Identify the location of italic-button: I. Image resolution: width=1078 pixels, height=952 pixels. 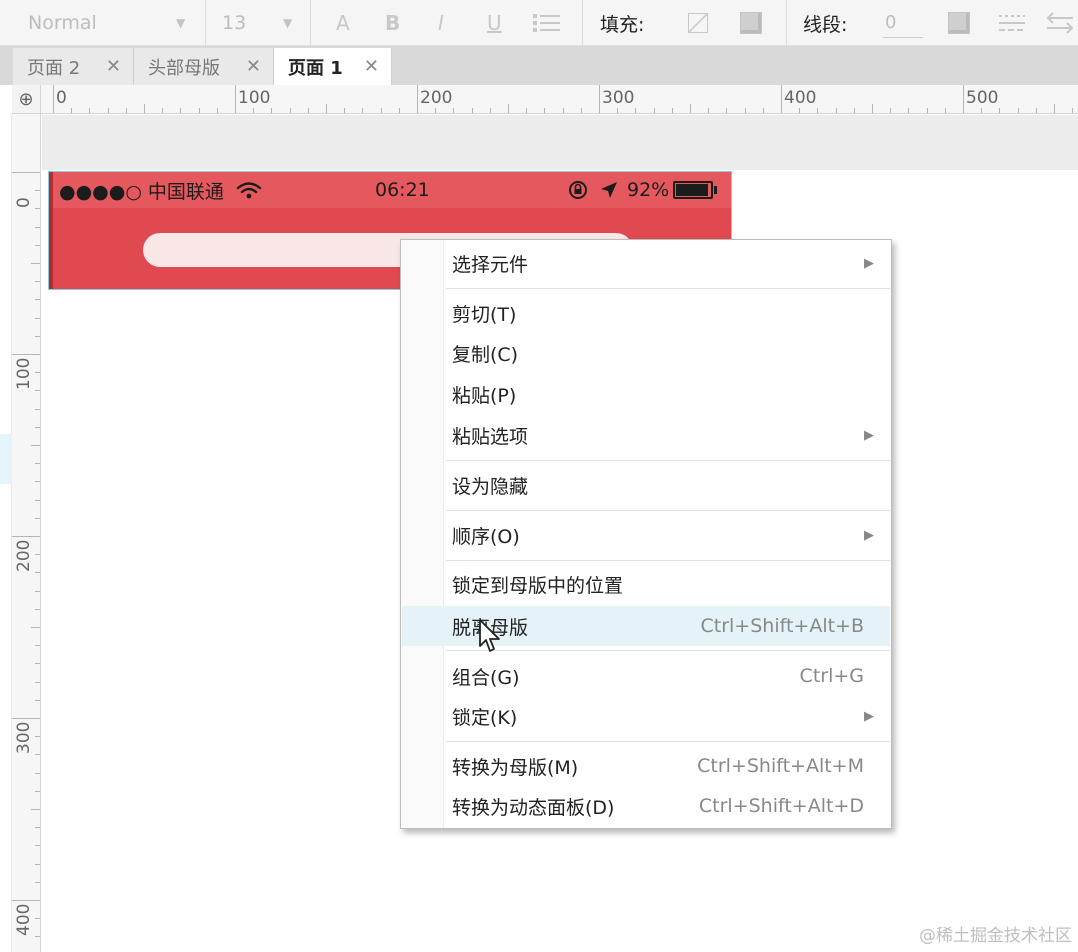
(441, 23).